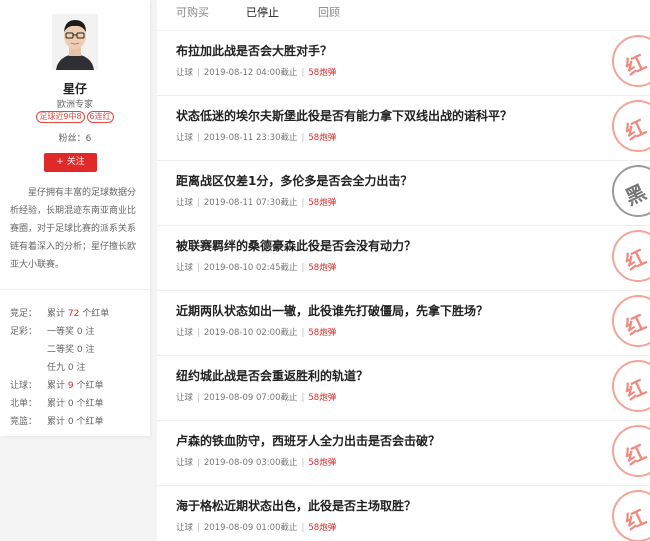 The height and width of the screenshot is (541, 650). Describe the element at coordinates (262, 12) in the screenshot. I see `tab-stopped: 已停止` at that location.